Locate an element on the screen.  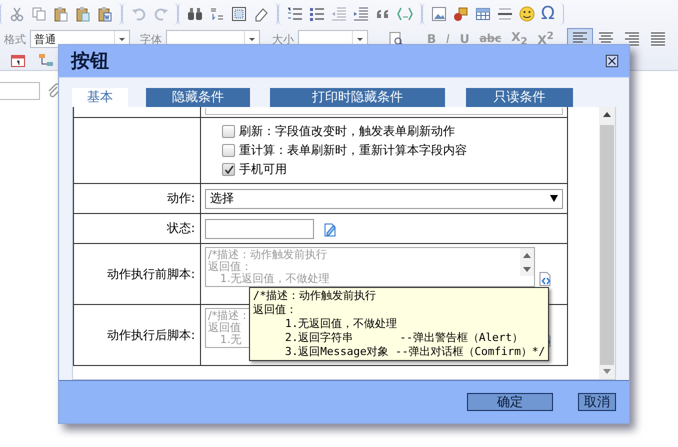
tab: 基本 is located at coordinates (100, 97).